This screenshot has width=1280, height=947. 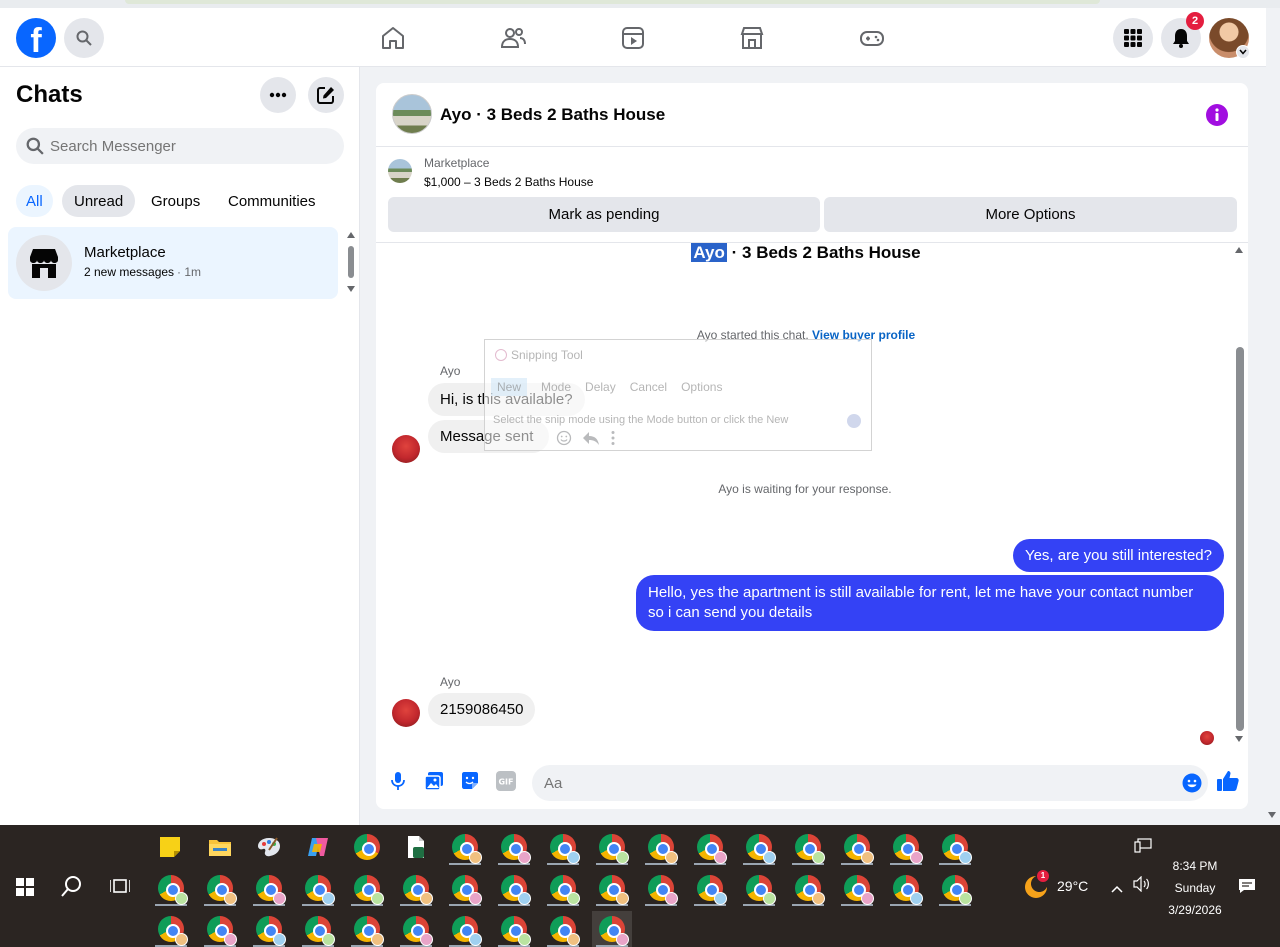 What do you see at coordinates (412, 114) in the screenshot?
I see `listing-thumbnail-avatar` at bounding box center [412, 114].